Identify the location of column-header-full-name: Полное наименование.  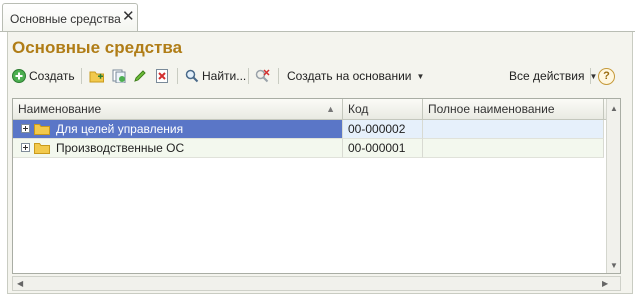
(513, 109).